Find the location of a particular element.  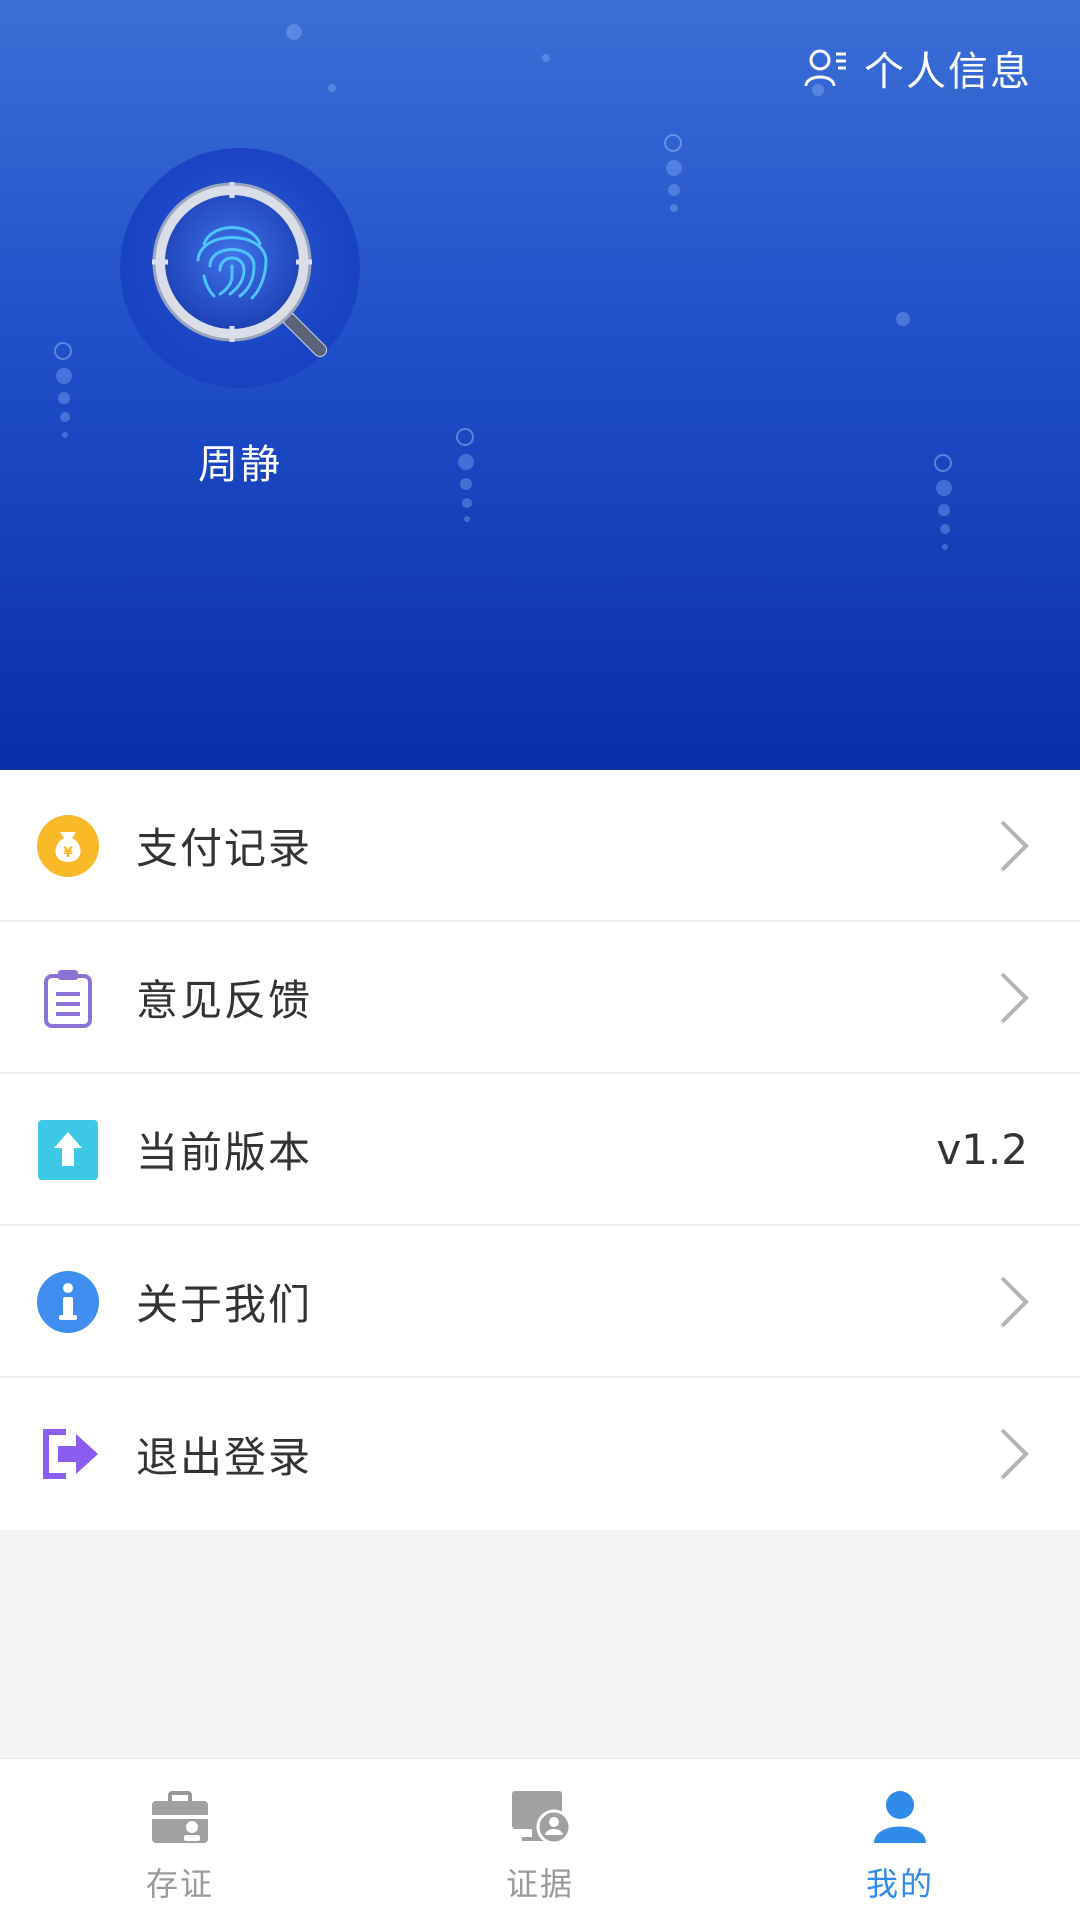

clipboard-icon is located at coordinates (68, 999).